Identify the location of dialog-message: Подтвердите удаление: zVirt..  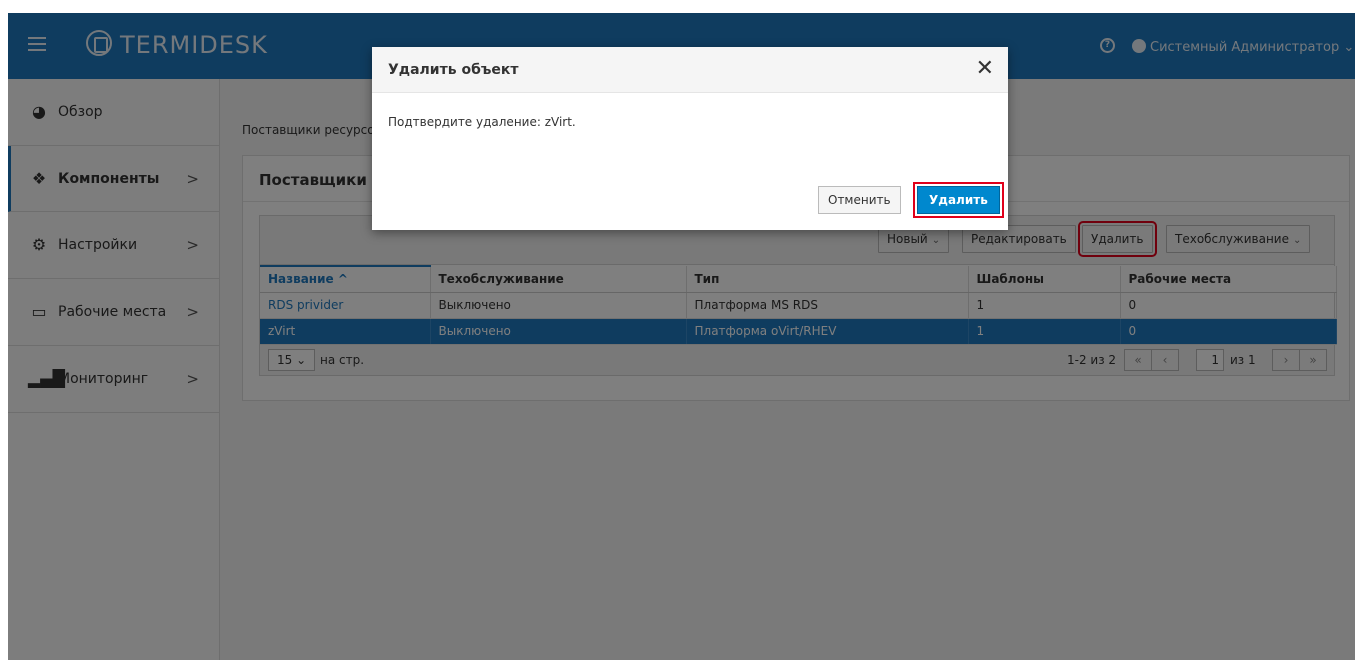
(482, 122).